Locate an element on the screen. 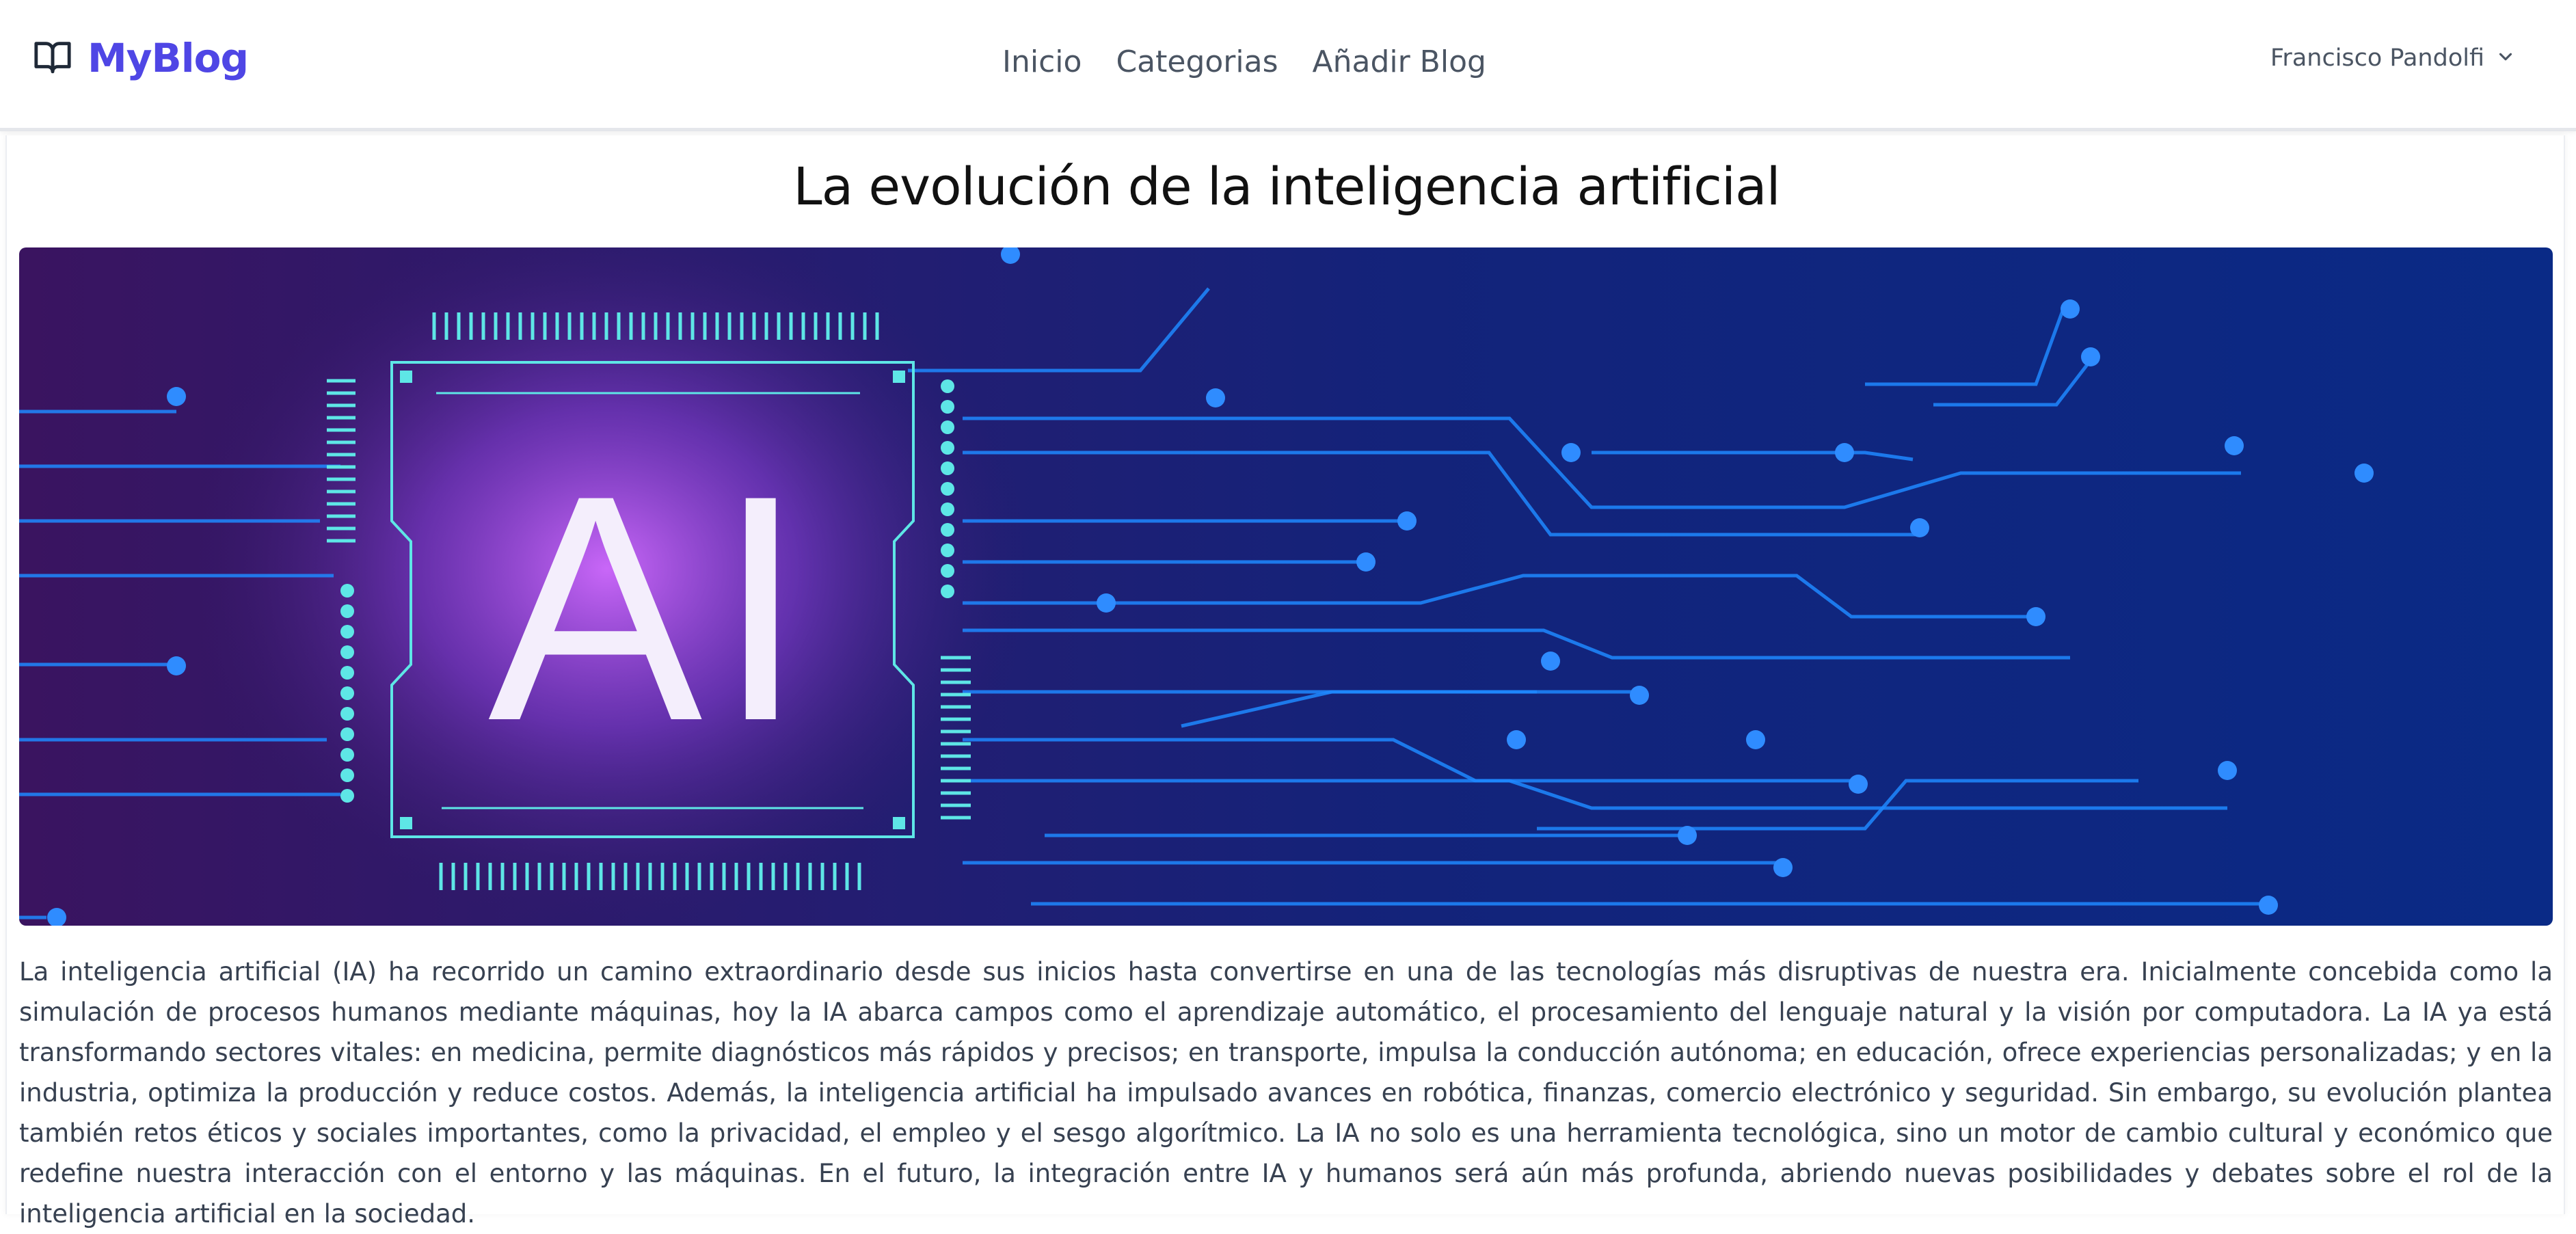 This screenshot has width=2576, height=1234. chevron-down-icon is located at coordinates (2500, 58).